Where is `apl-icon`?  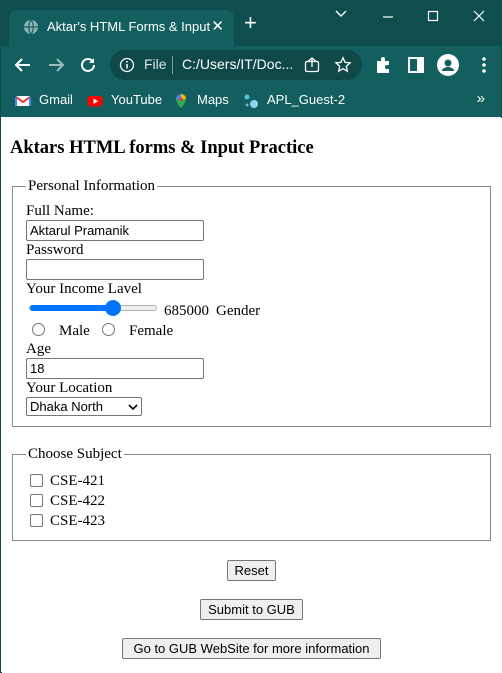 apl-icon is located at coordinates (251, 101).